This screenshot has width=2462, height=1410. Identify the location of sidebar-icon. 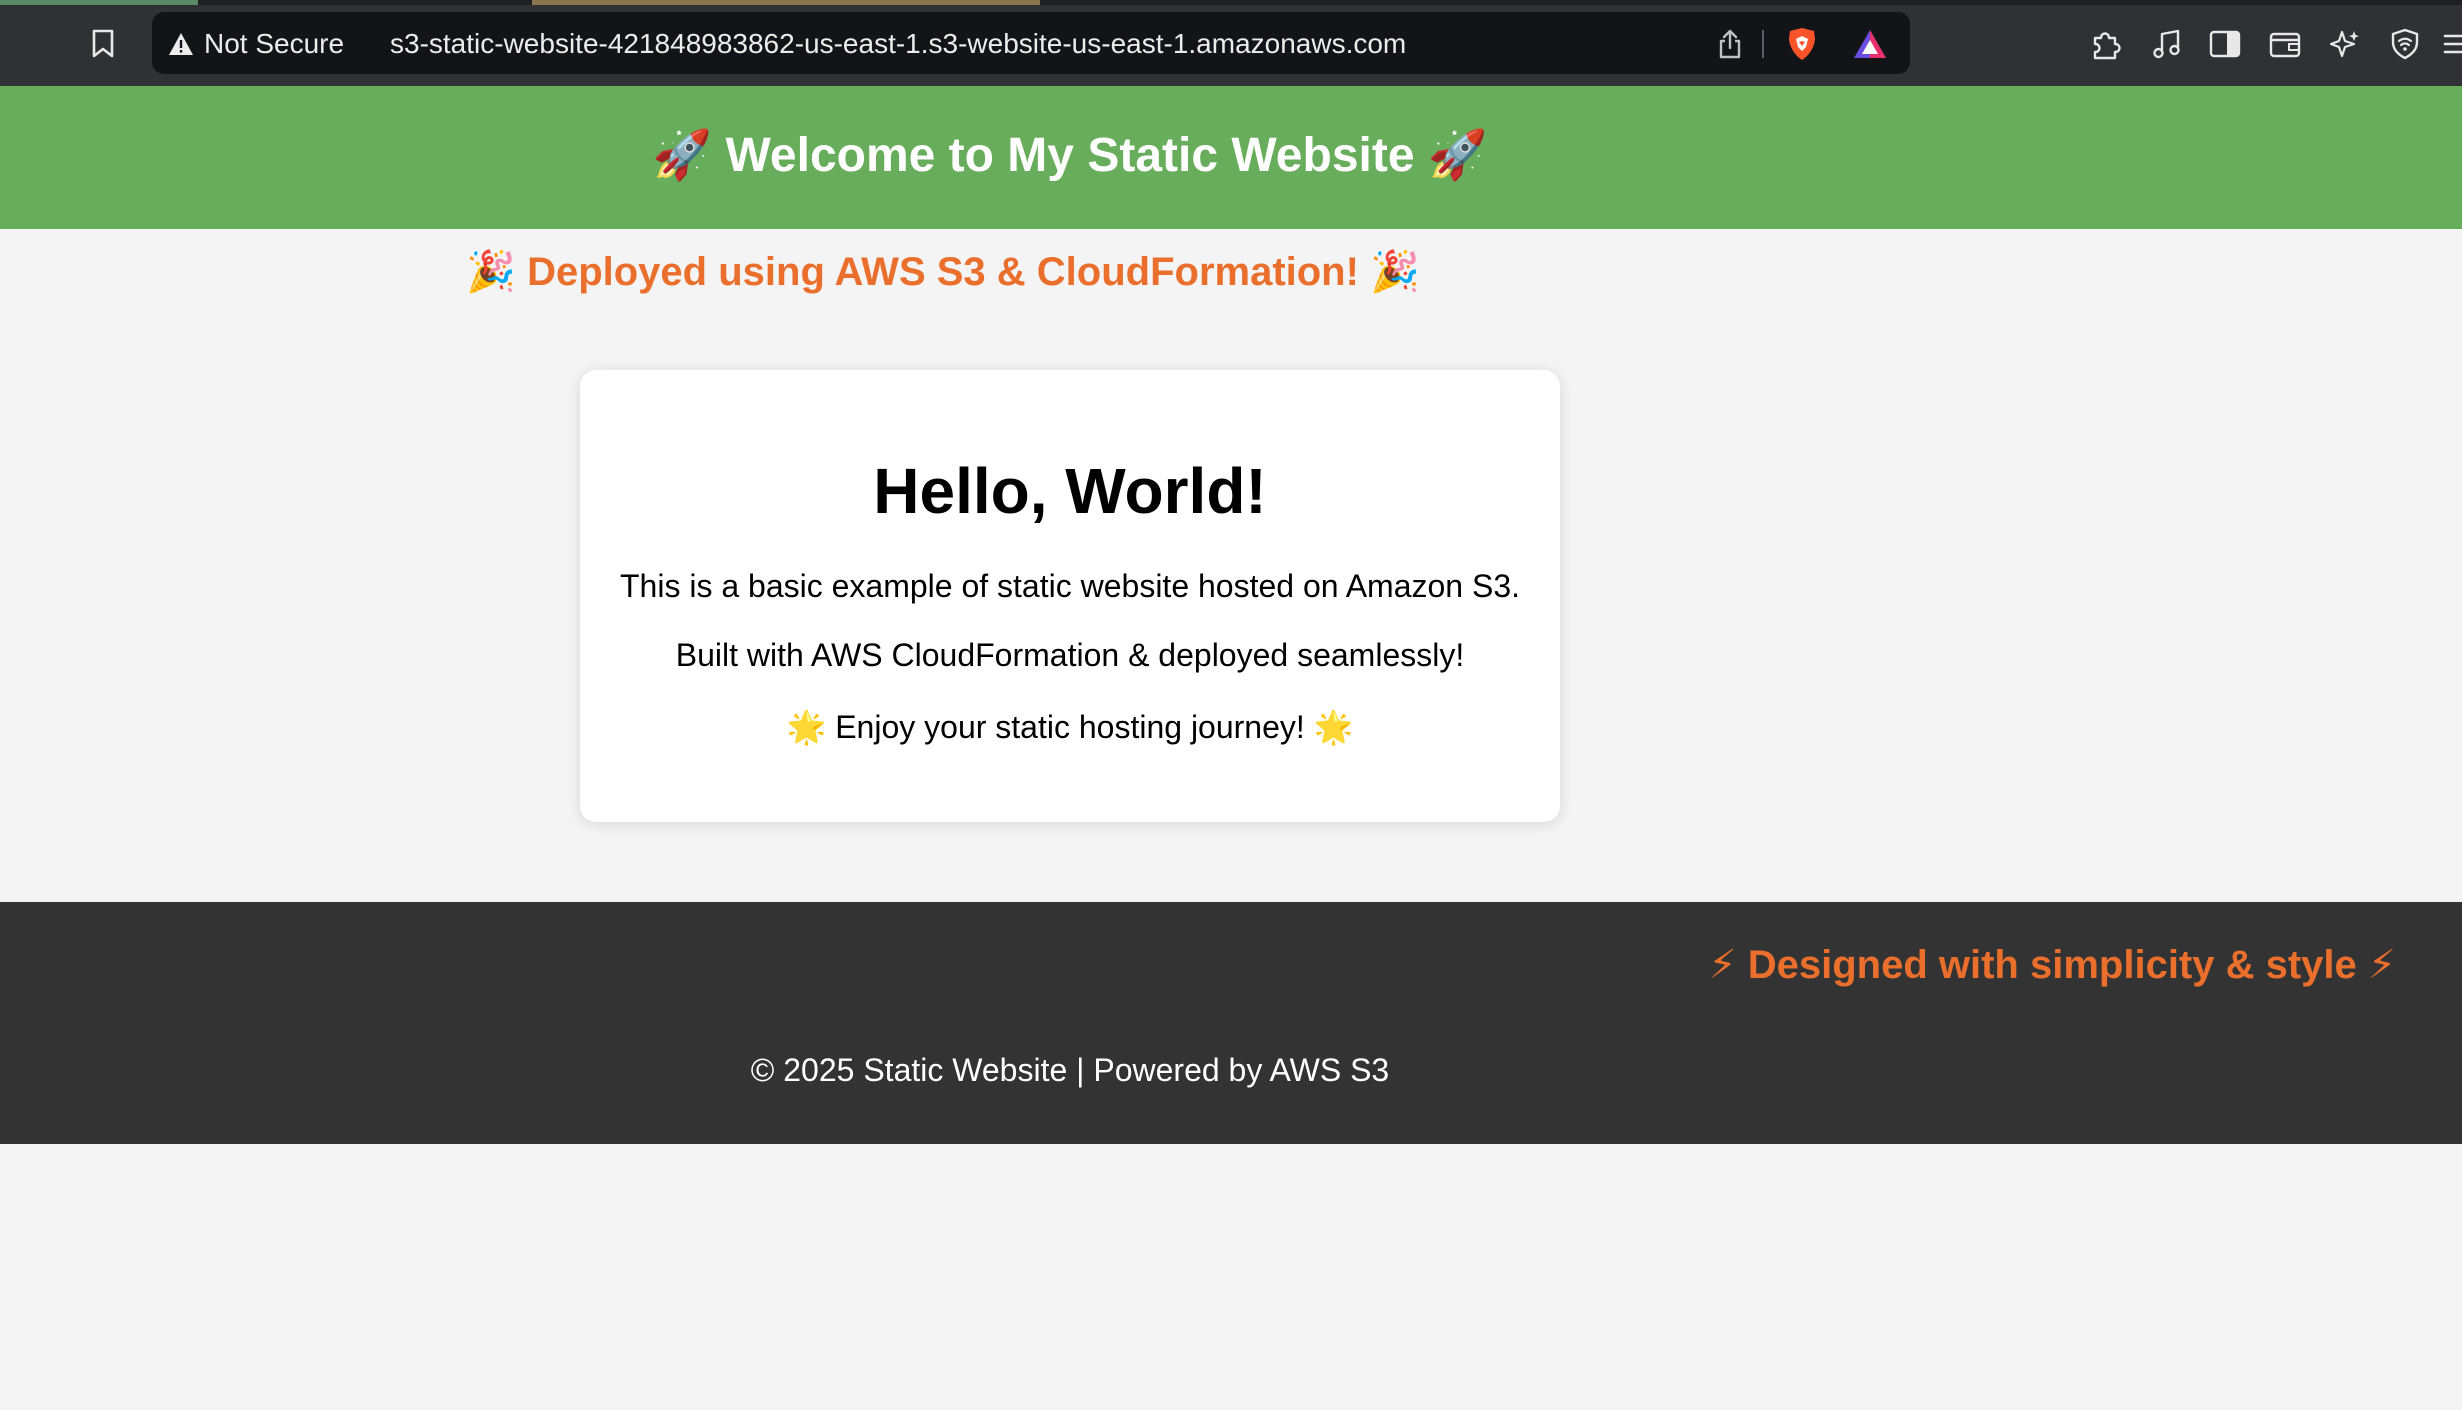
(2225, 44).